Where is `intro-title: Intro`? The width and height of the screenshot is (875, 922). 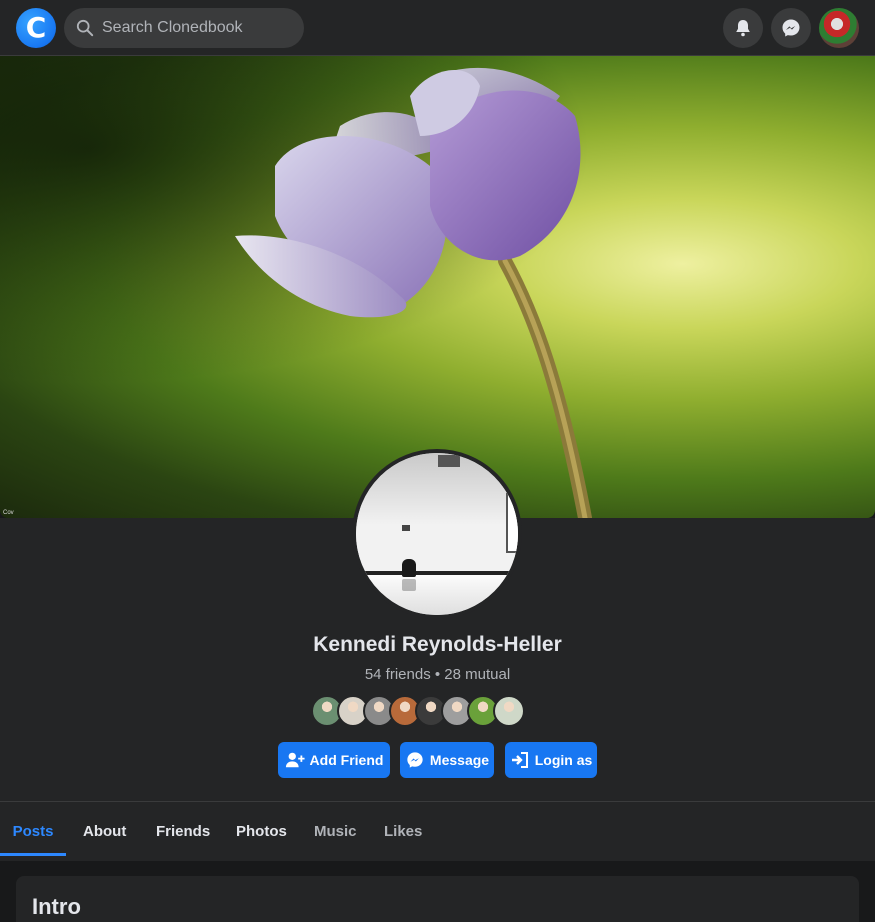
intro-title: Intro is located at coordinates (56, 906).